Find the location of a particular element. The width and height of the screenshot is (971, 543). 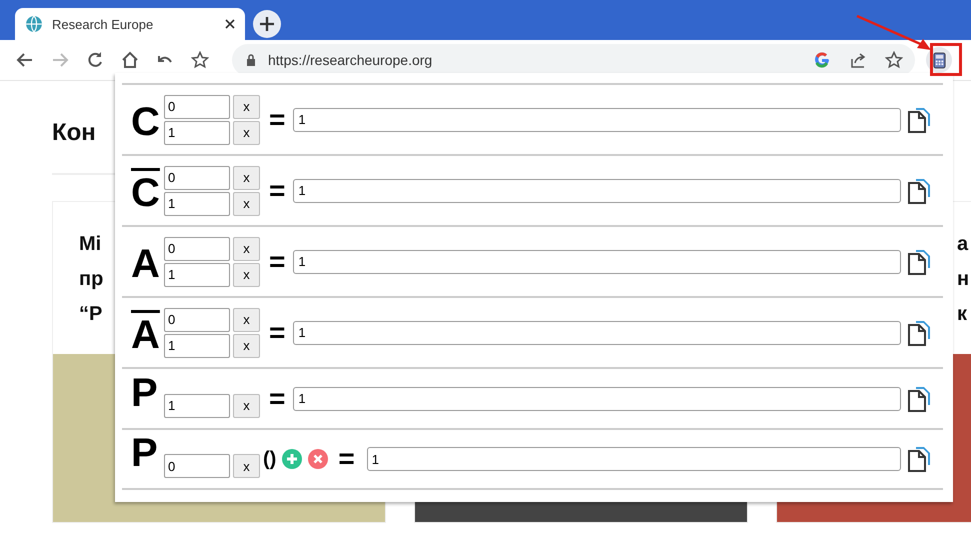

home-icon is located at coordinates (130, 60).